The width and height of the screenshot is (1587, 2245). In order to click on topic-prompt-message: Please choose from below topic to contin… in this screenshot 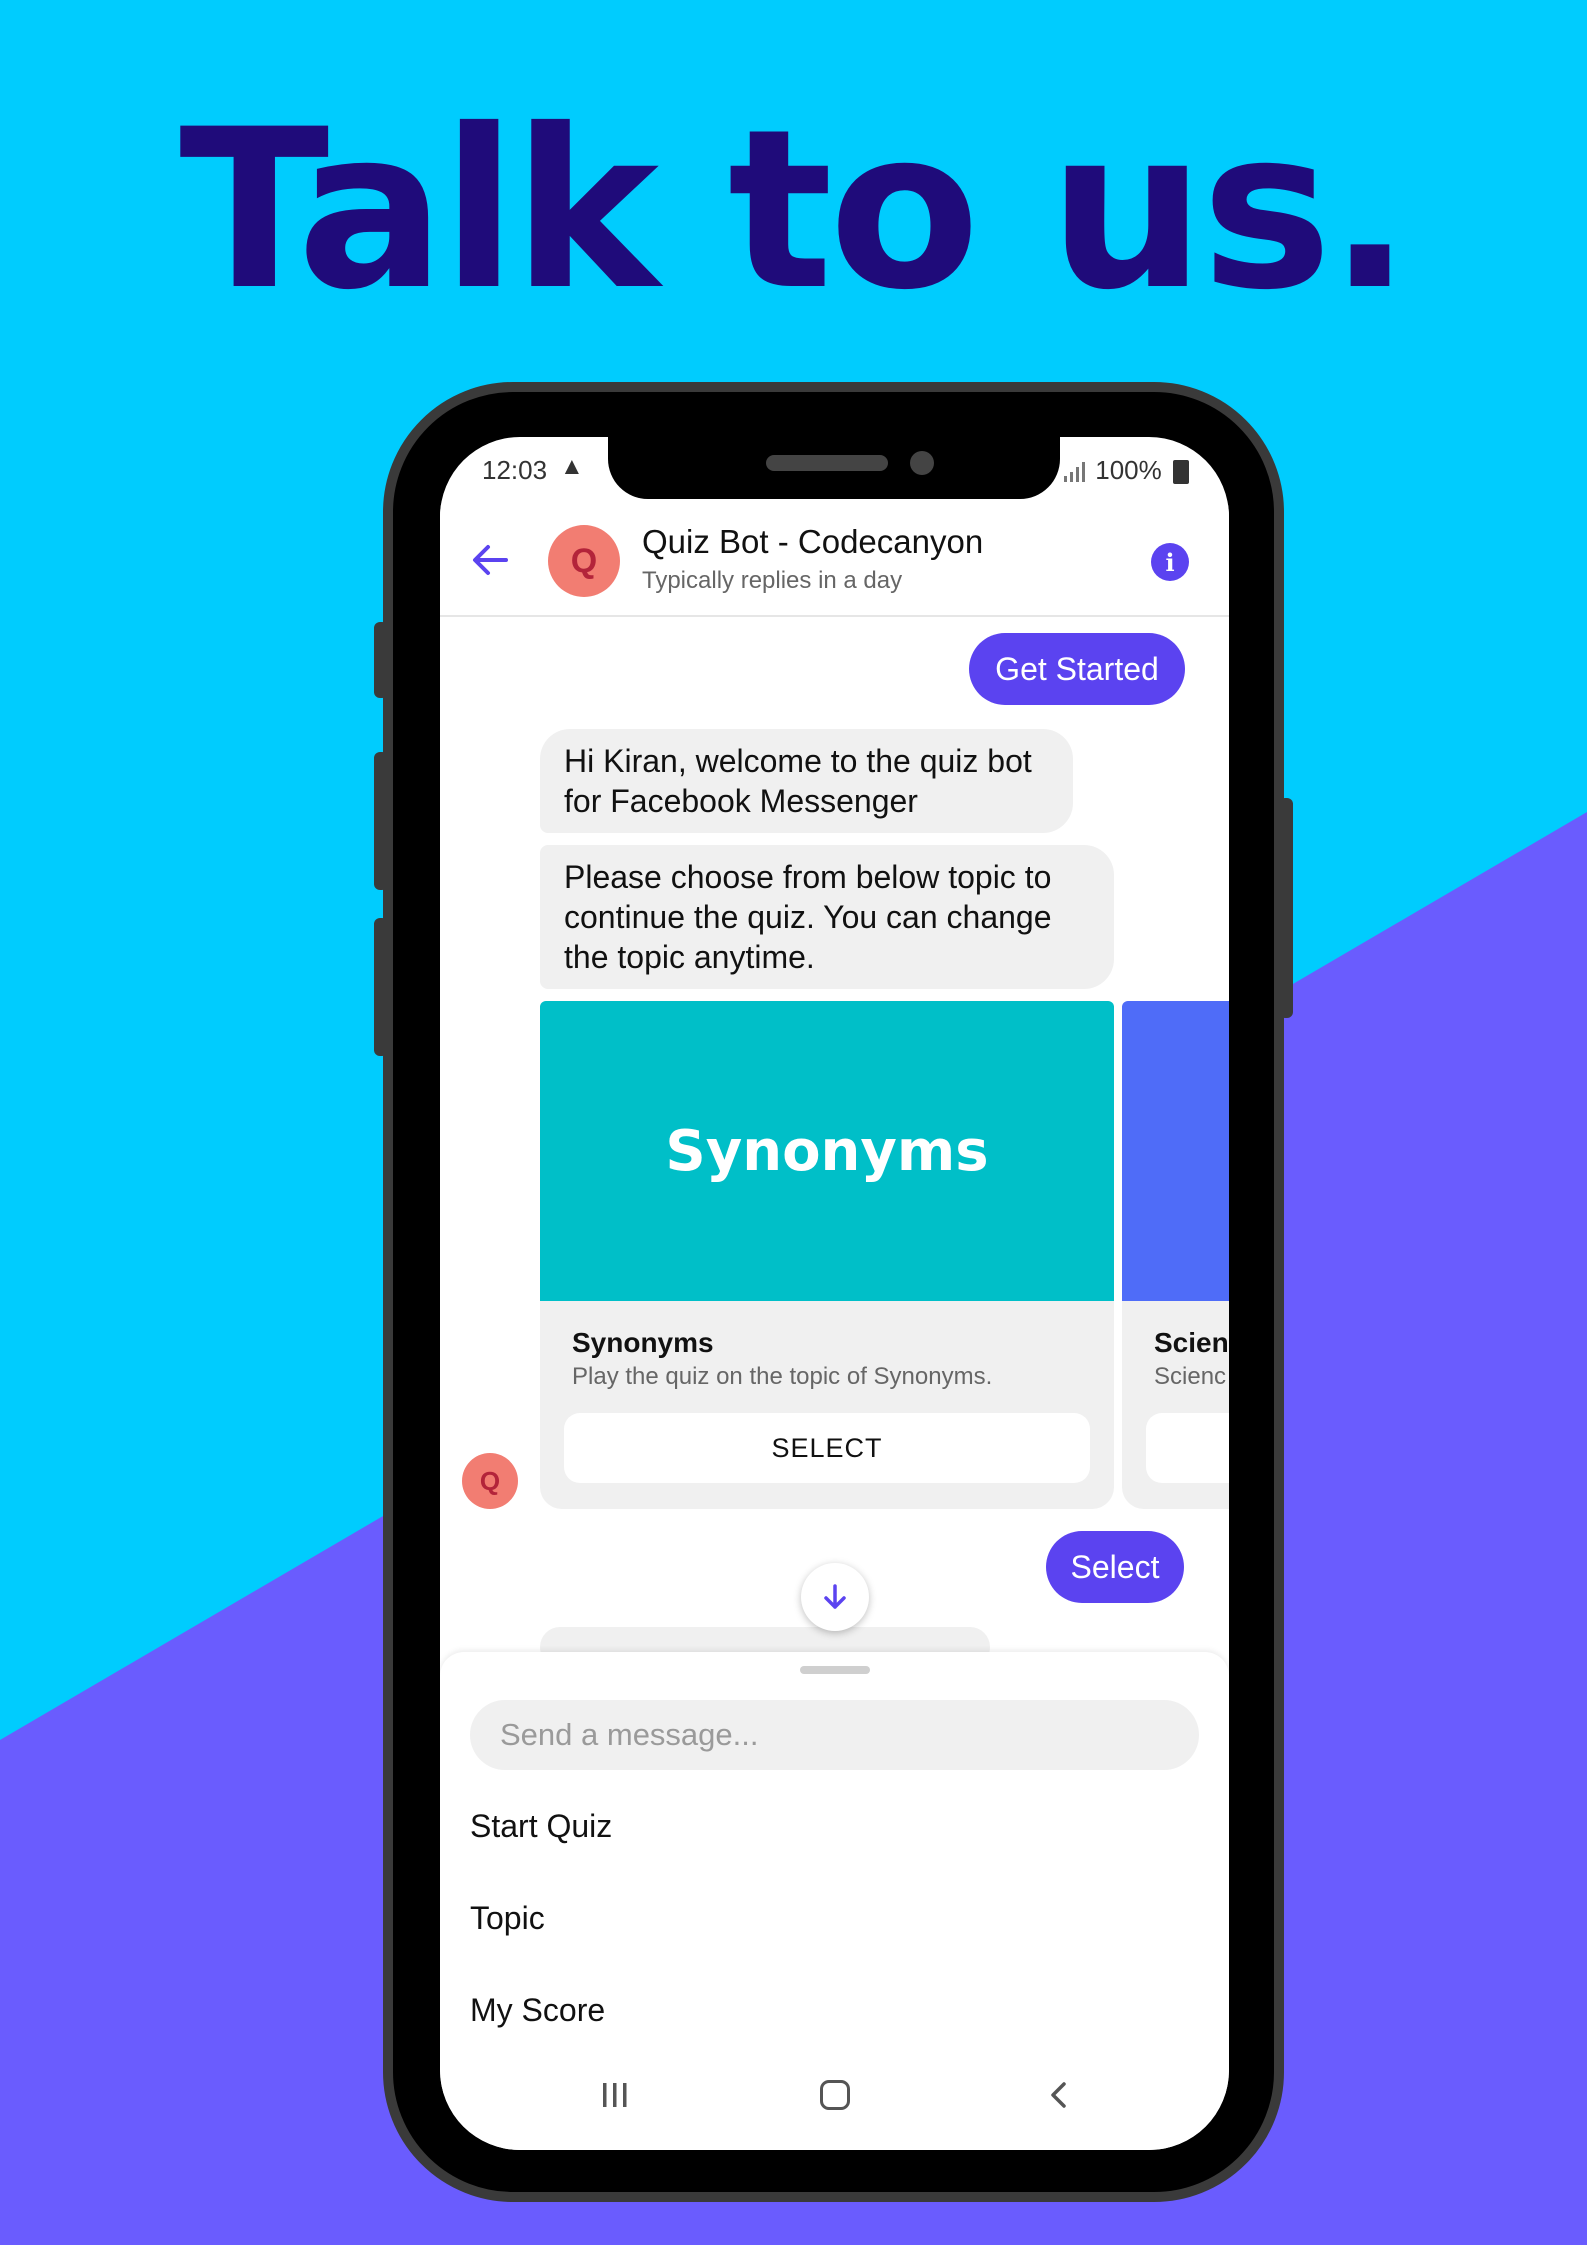, I will do `click(827, 917)`.